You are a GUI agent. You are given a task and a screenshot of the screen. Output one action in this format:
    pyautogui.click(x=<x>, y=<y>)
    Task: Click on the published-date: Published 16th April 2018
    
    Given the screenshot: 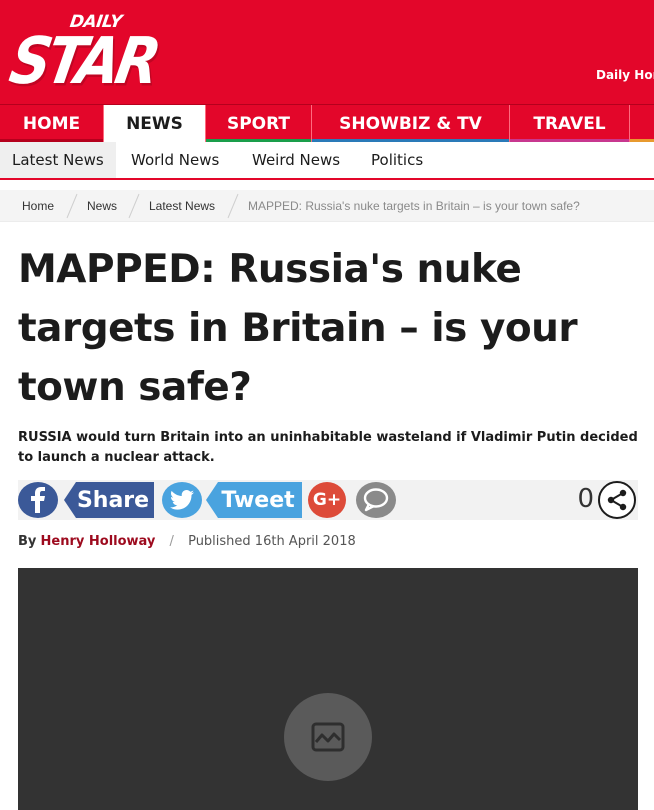 What is the action you would take?
    pyautogui.click(x=272, y=541)
    